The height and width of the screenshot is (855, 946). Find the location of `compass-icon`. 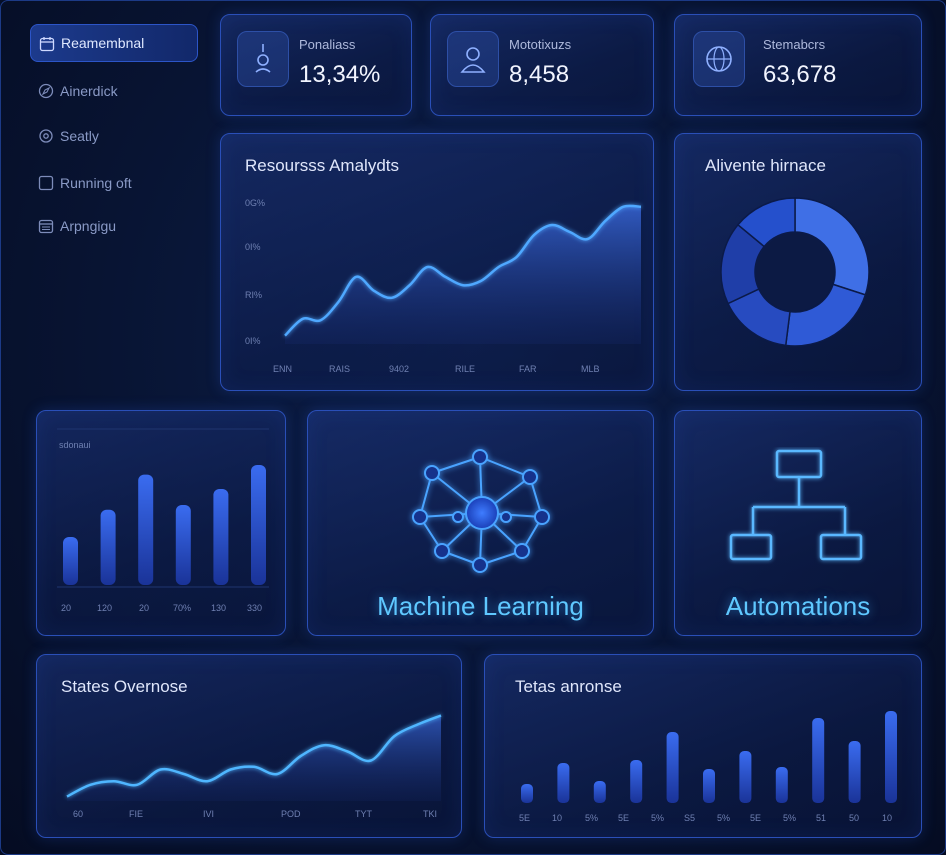

compass-icon is located at coordinates (46, 91).